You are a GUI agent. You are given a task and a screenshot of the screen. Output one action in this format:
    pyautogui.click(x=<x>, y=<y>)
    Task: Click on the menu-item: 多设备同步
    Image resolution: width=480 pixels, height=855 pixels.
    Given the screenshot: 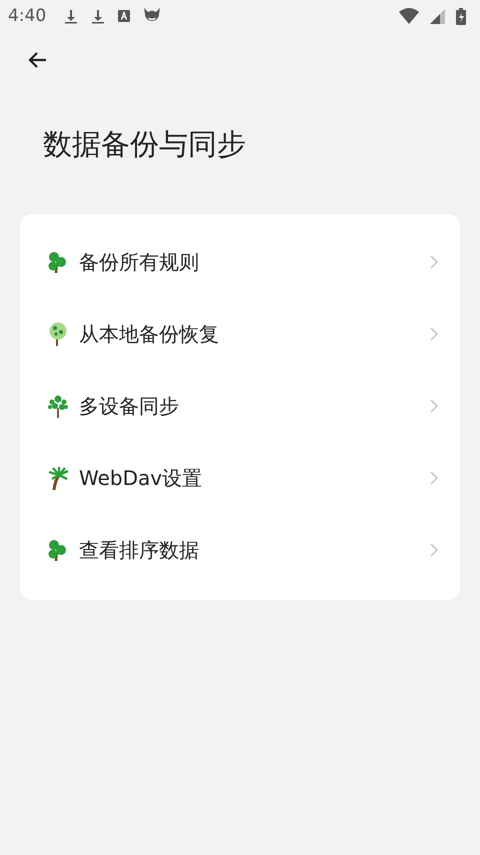 What is the action you would take?
    pyautogui.click(x=240, y=406)
    